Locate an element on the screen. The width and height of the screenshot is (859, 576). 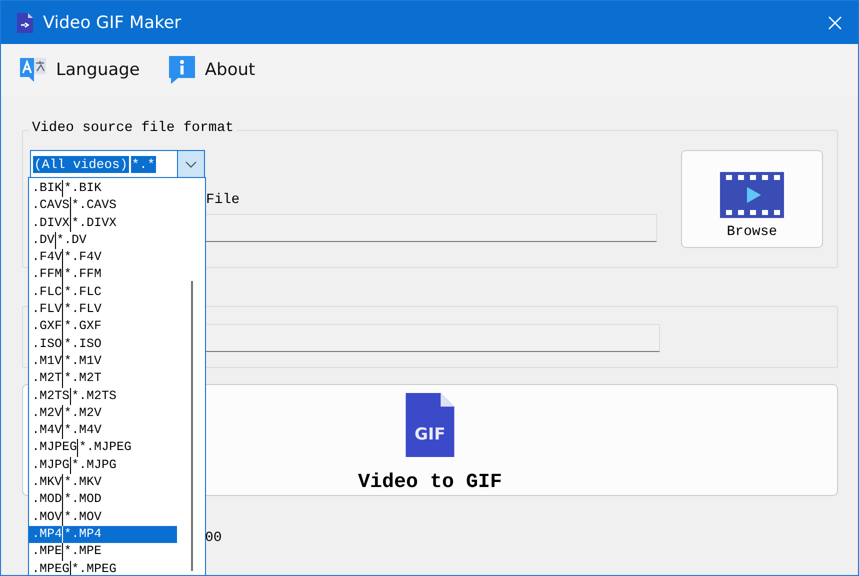
status-text: 00 is located at coordinates (213, 538).